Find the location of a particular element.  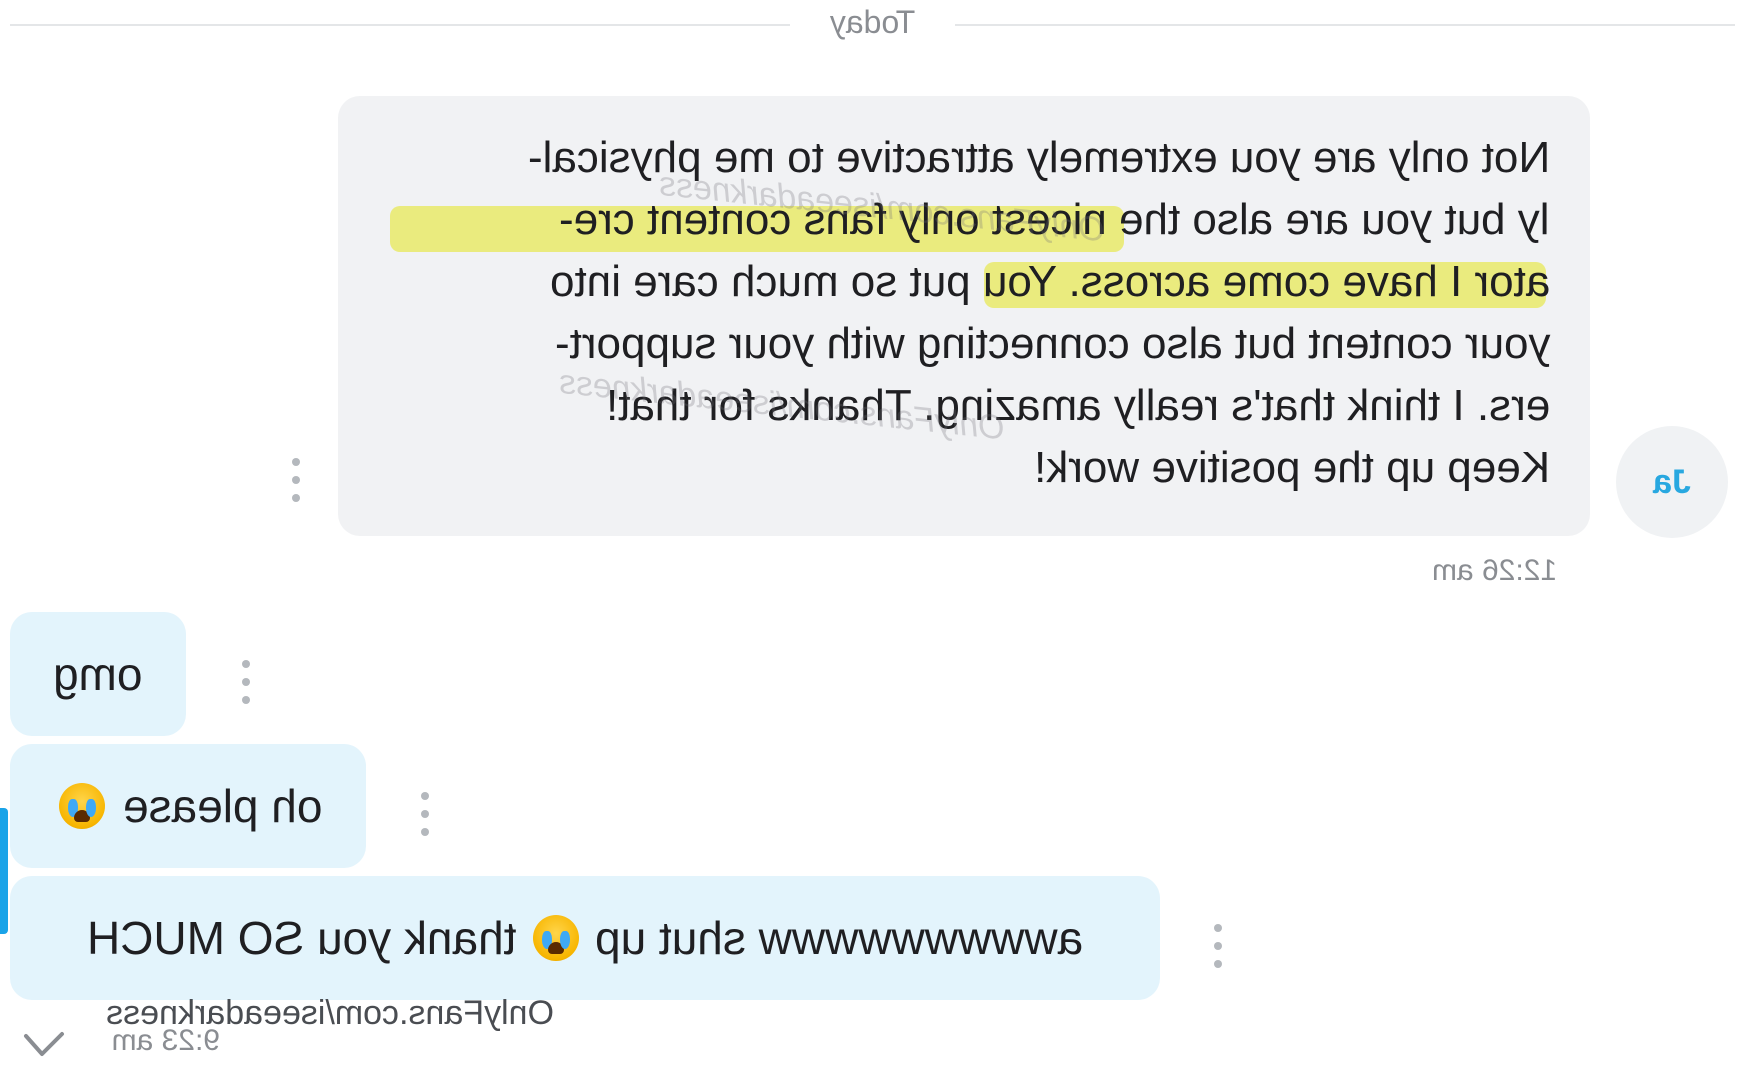

message-timestamp: 12:26 am is located at coordinates (1495, 570).